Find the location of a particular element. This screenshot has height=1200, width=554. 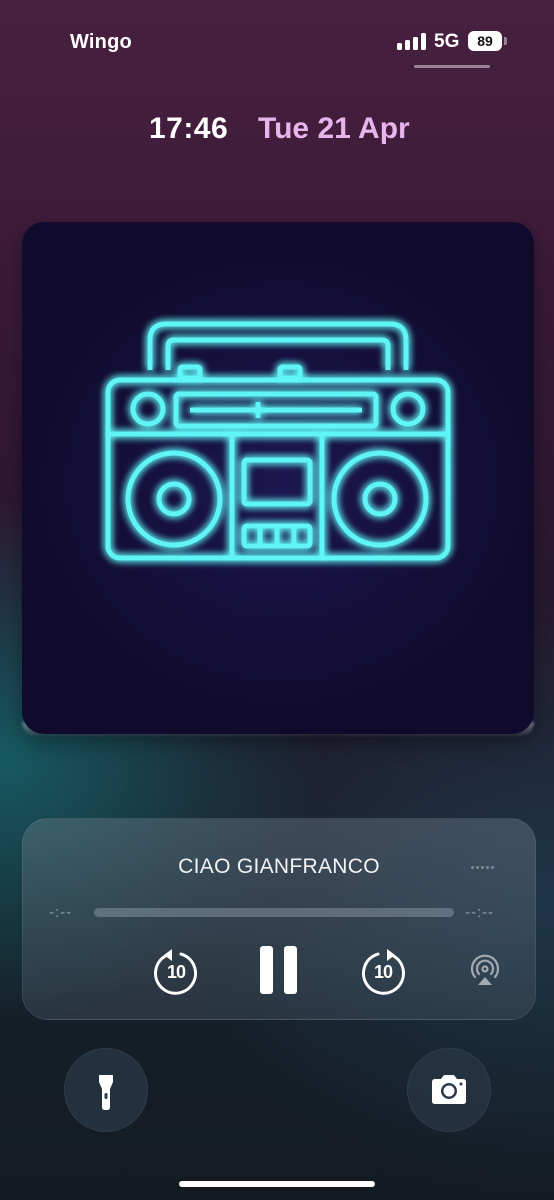

battery-cap is located at coordinates (505, 41).